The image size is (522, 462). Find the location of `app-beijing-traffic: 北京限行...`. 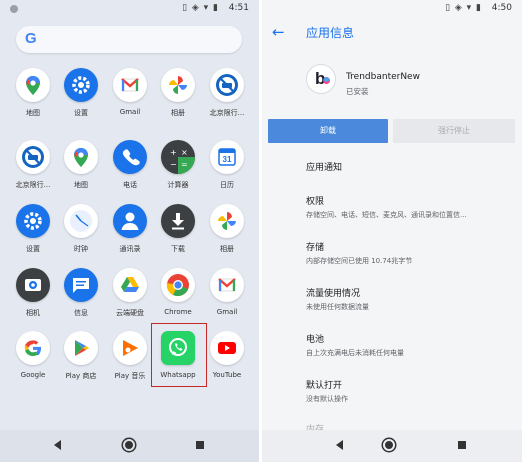

app-beijing-traffic: 北京限行... is located at coordinates (227, 93).